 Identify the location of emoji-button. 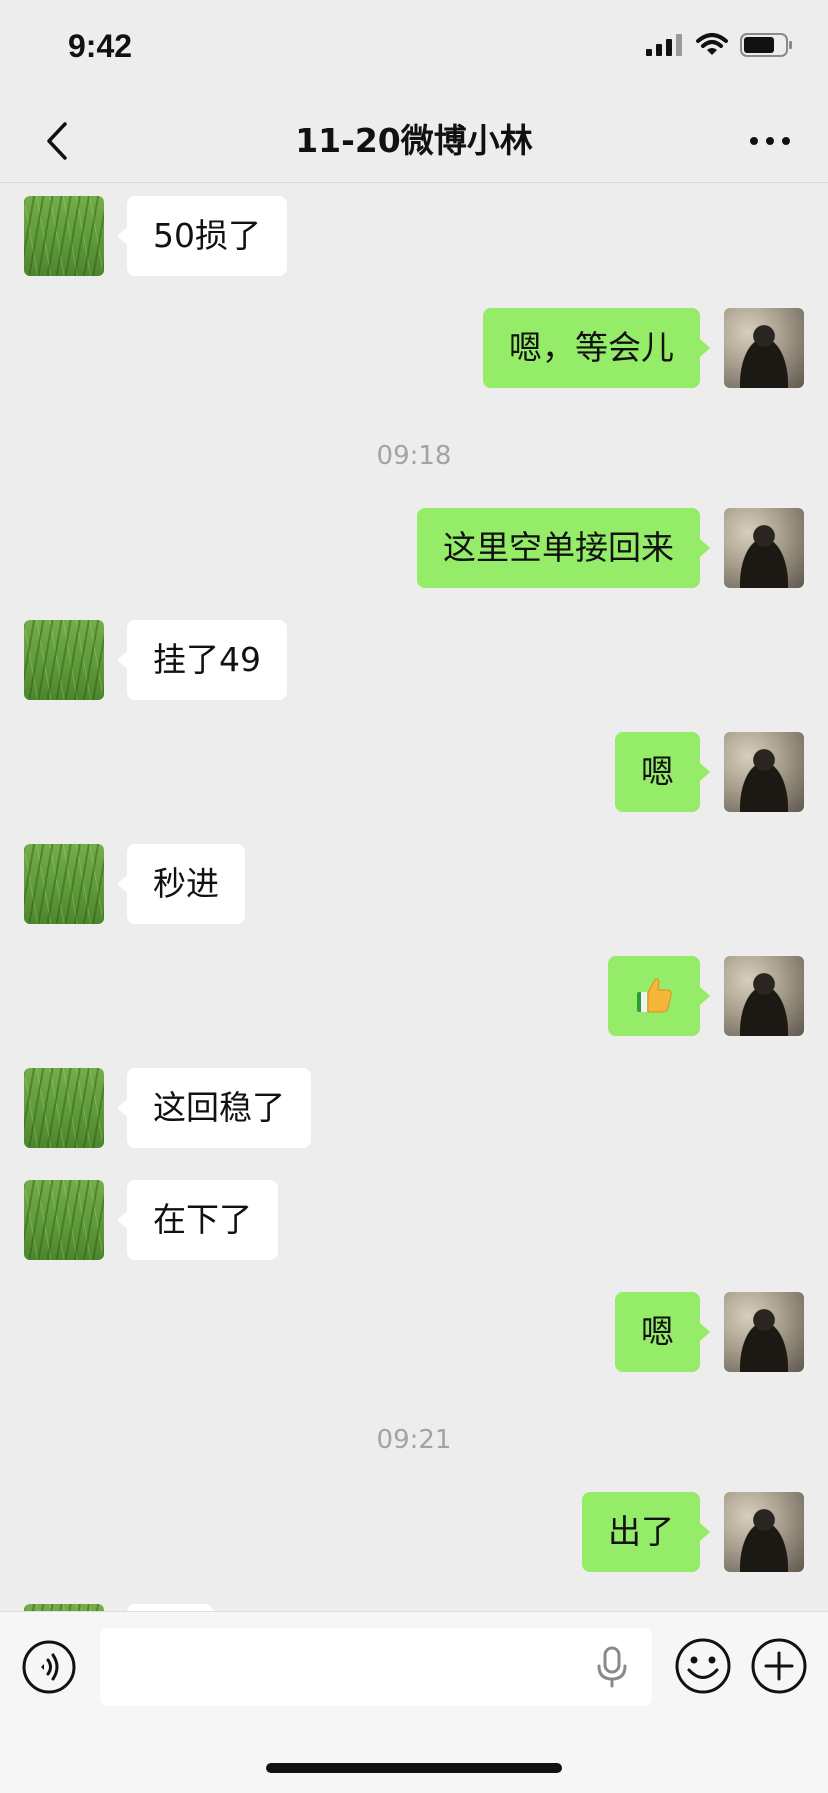
(703, 1666).